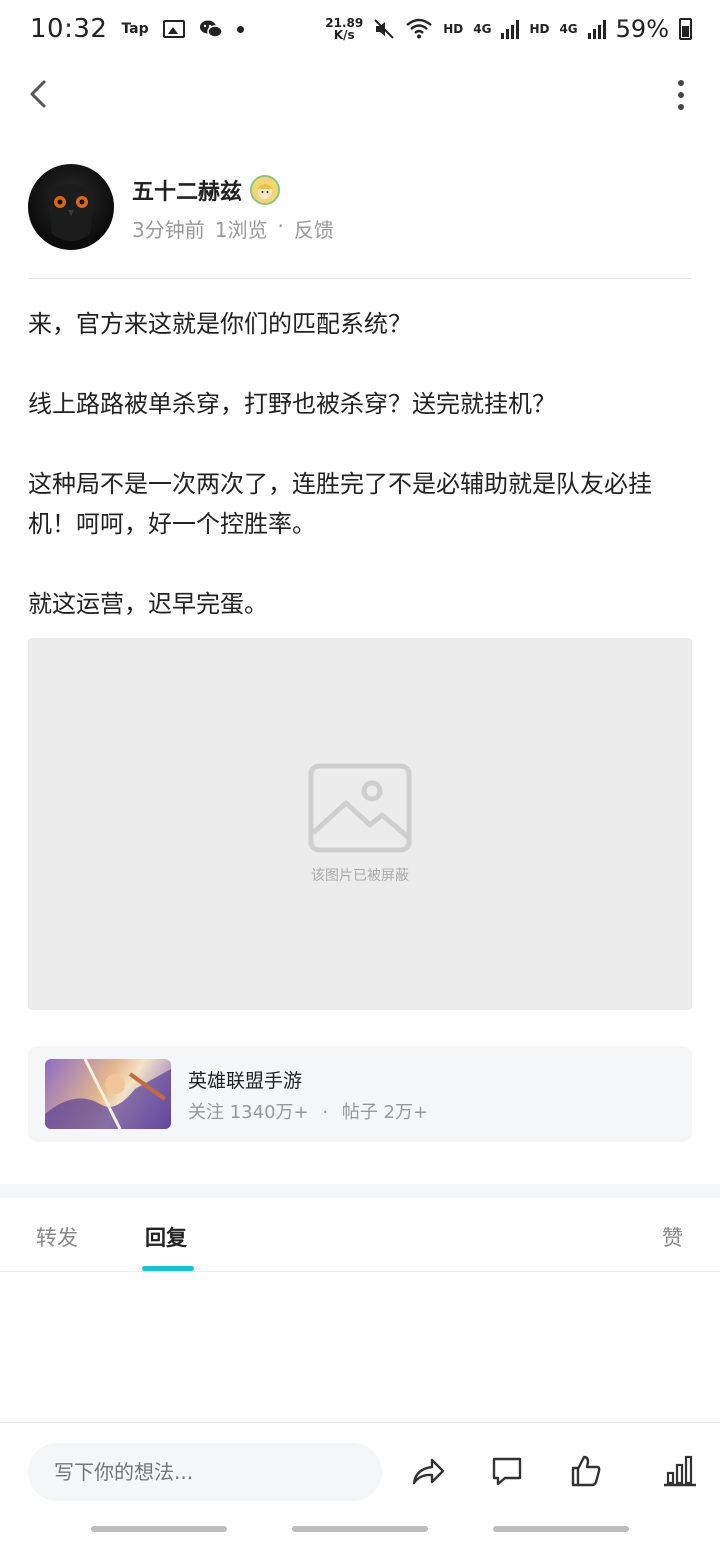  Describe the element at coordinates (168, 230) in the screenshot. I see `post-time: 3分钟前` at that location.